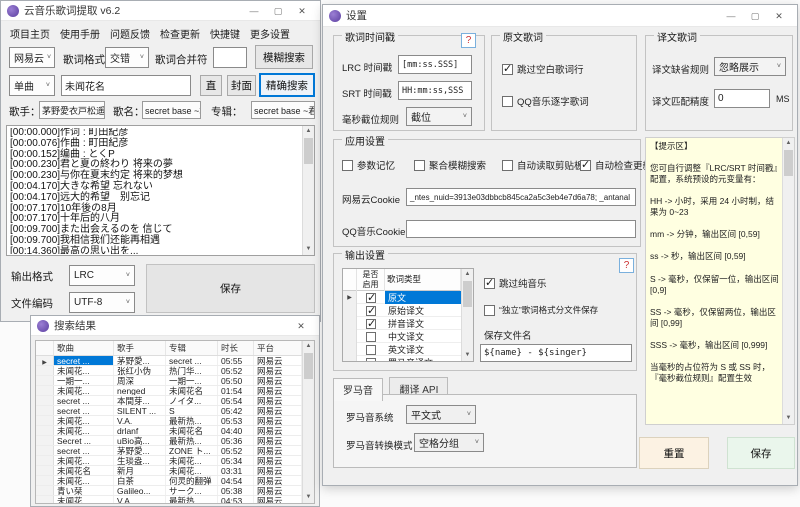  What do you see at coordinates (521, 229) in the screenshot?
I see `qq-cookie-input` at bounding box center [521, 229].